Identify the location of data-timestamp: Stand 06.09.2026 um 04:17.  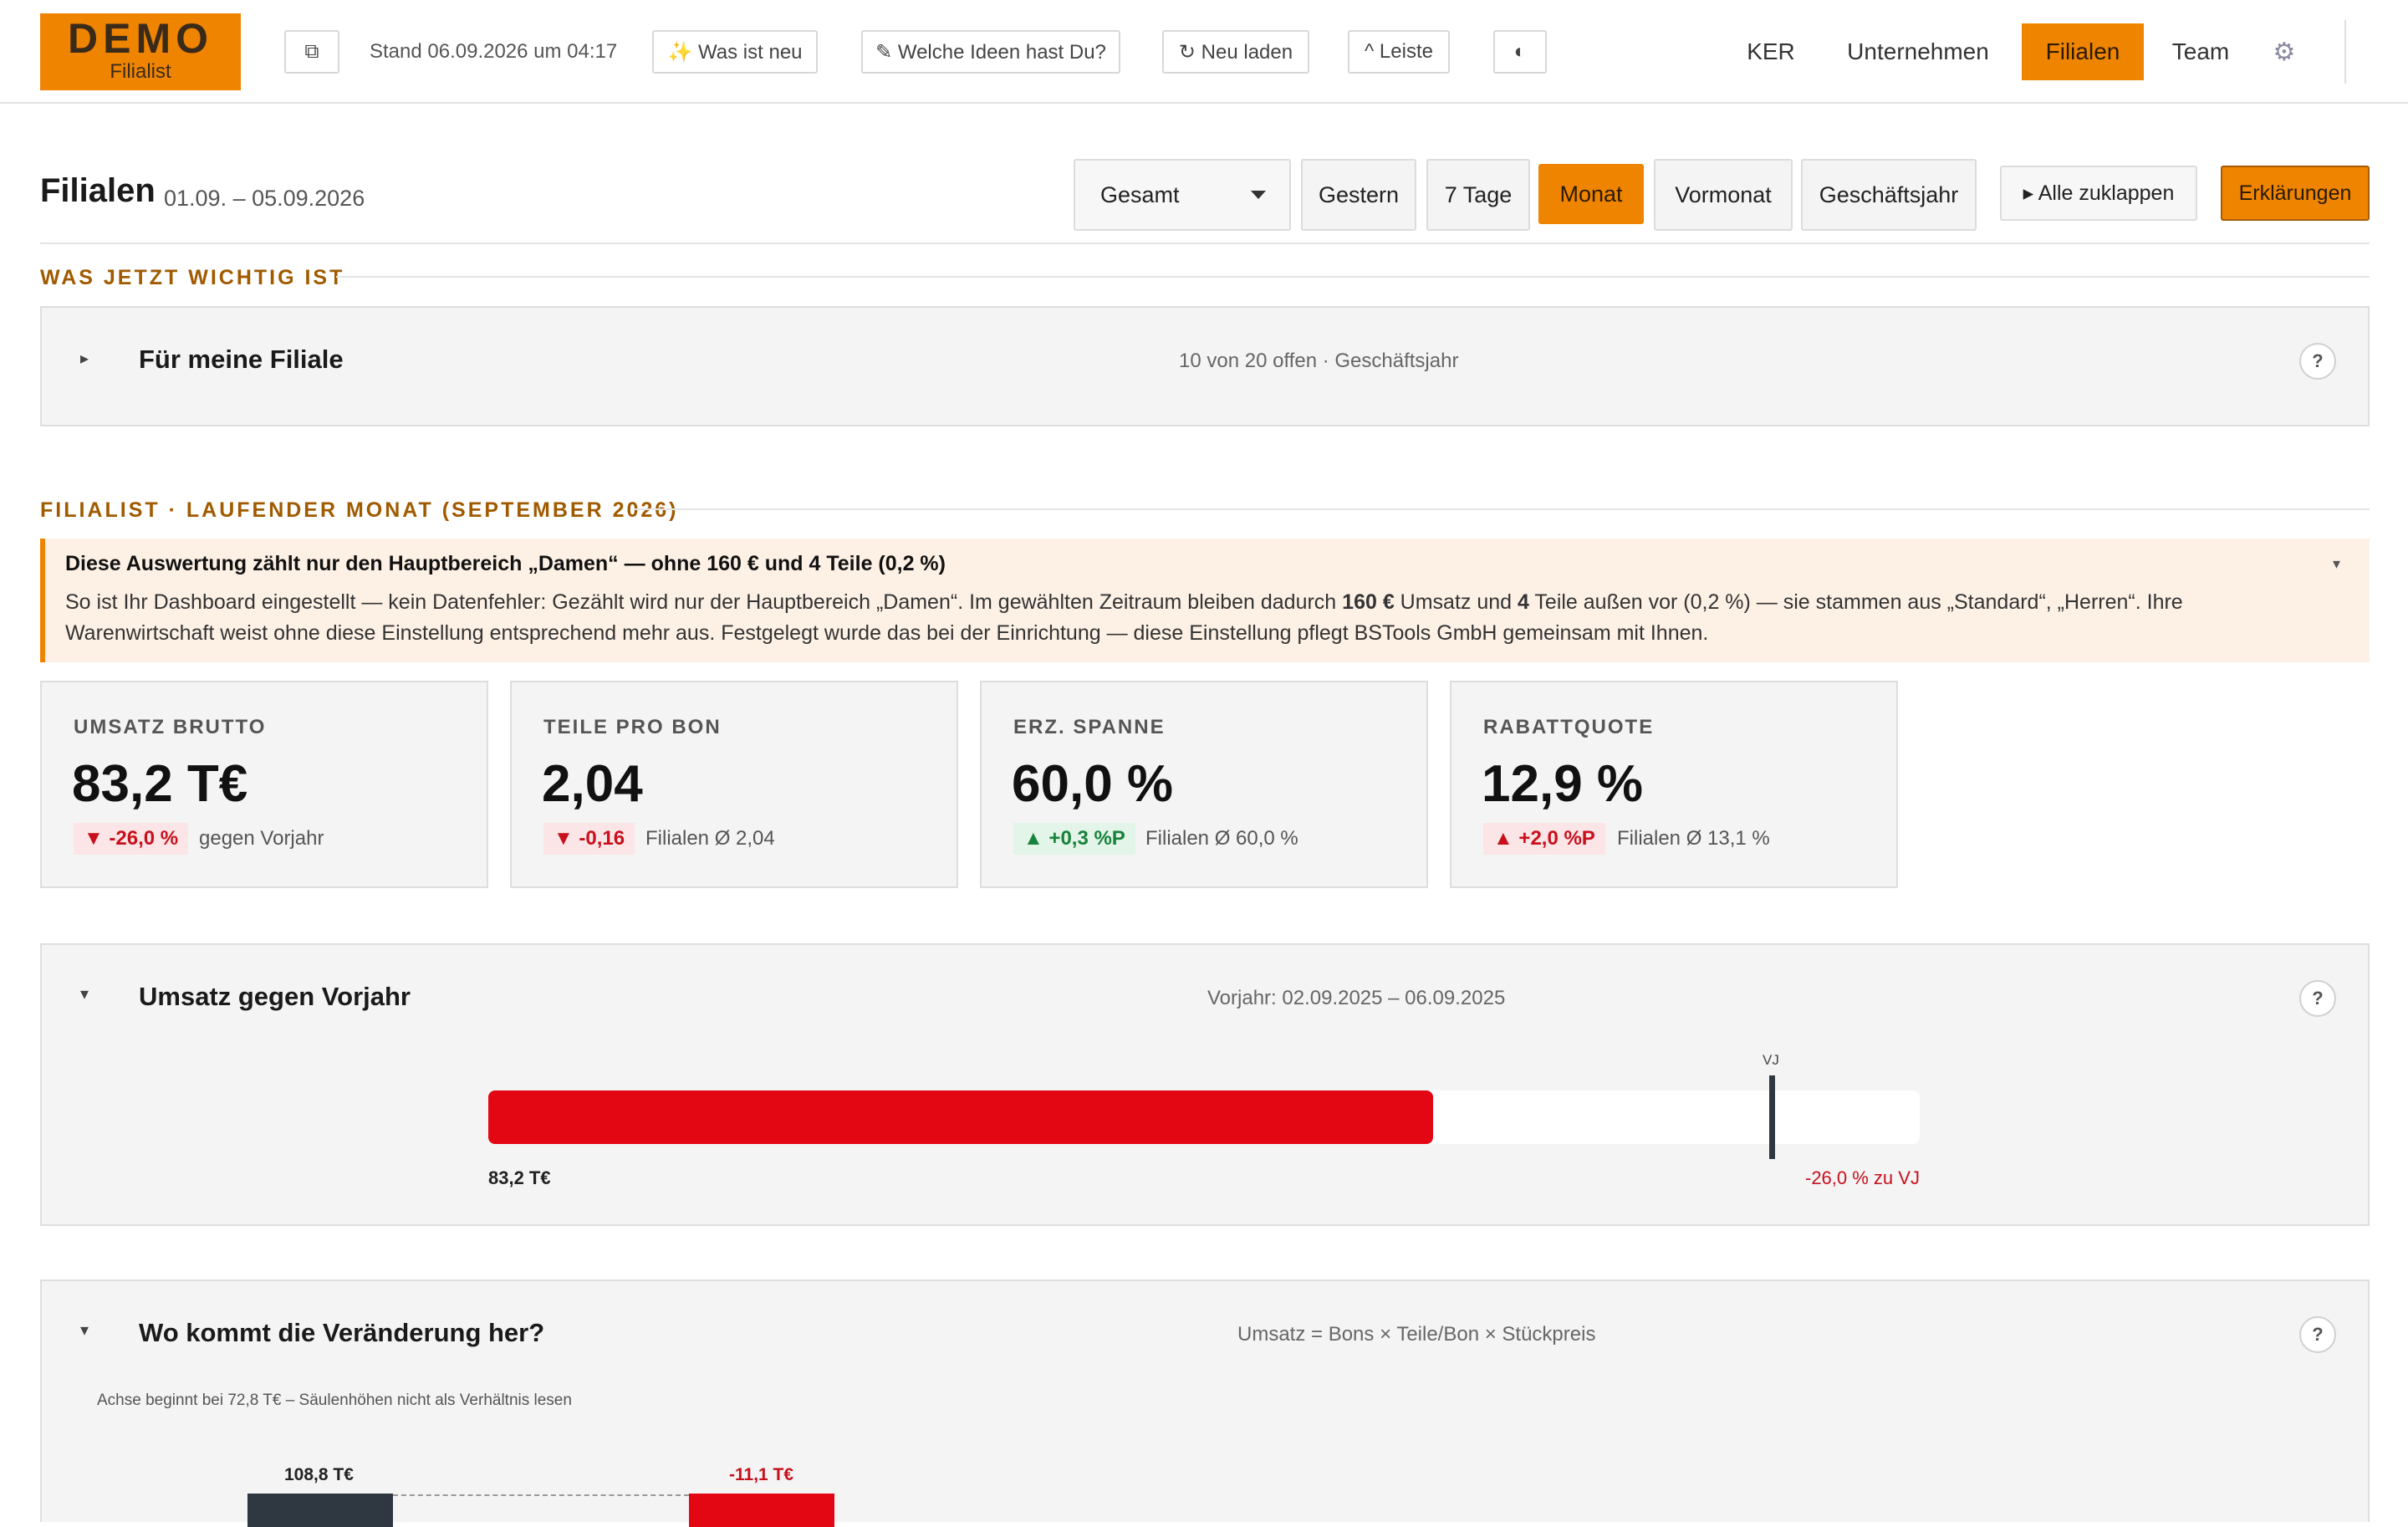
(494, 52).